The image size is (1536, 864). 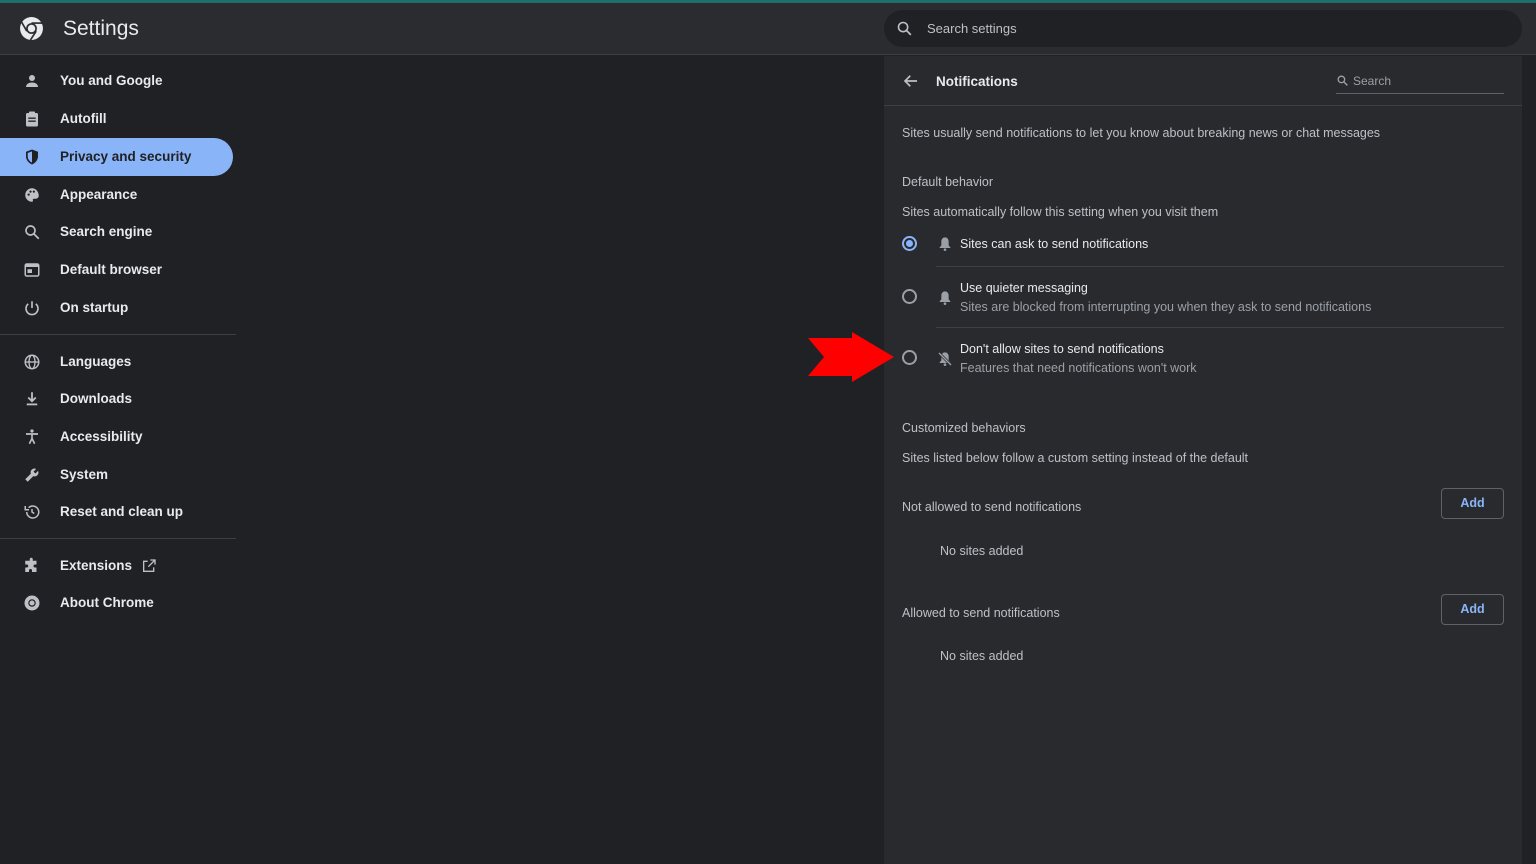 What do you see at coordinates (1062, 349) in the screenshot?
I see `option-label: Don't allow sites to send notifications` at bounding box center [1062, 349].